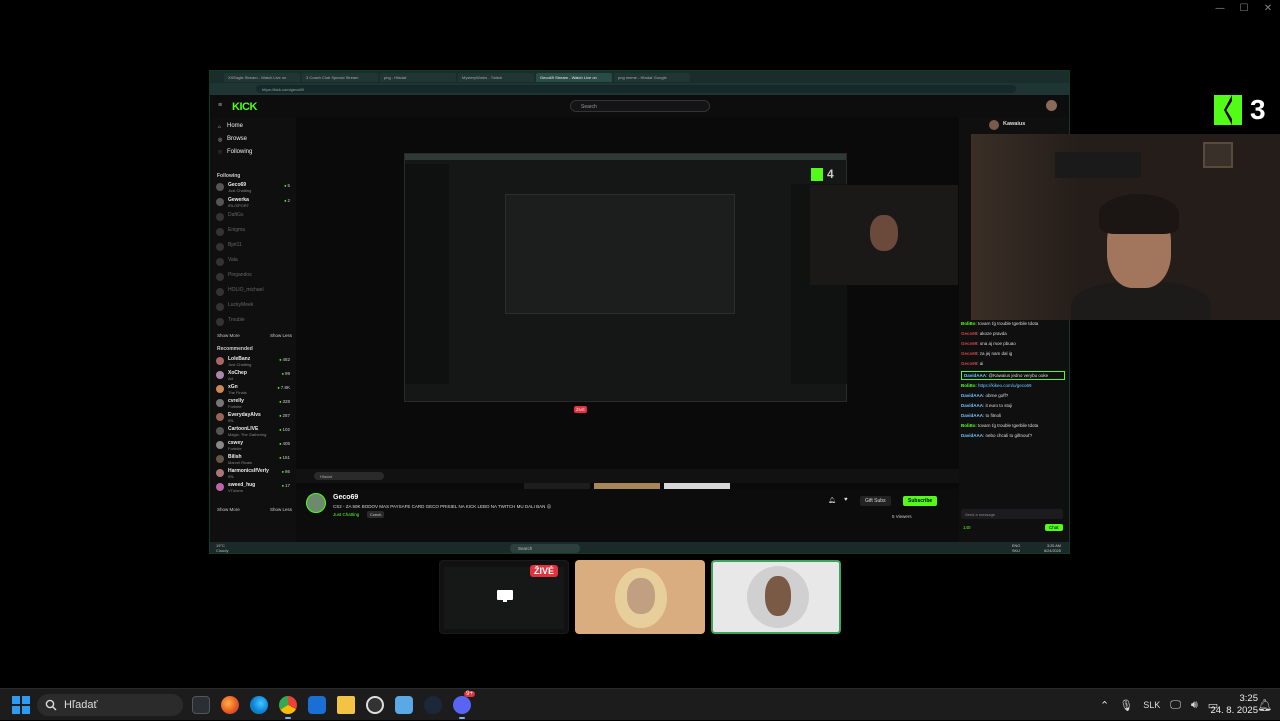 This screenshot has width=1280, height=721. Describe the element at coordinates (254, 432) in the screenshot. I see `recommended-channel: CartoonLIVEMagic: The Gathering102` at that location.